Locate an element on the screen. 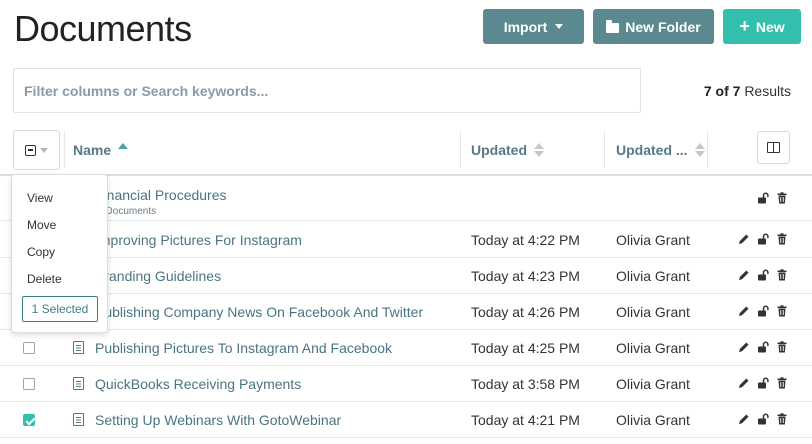  columns-toggle-button is located at coordinates (773, 147).